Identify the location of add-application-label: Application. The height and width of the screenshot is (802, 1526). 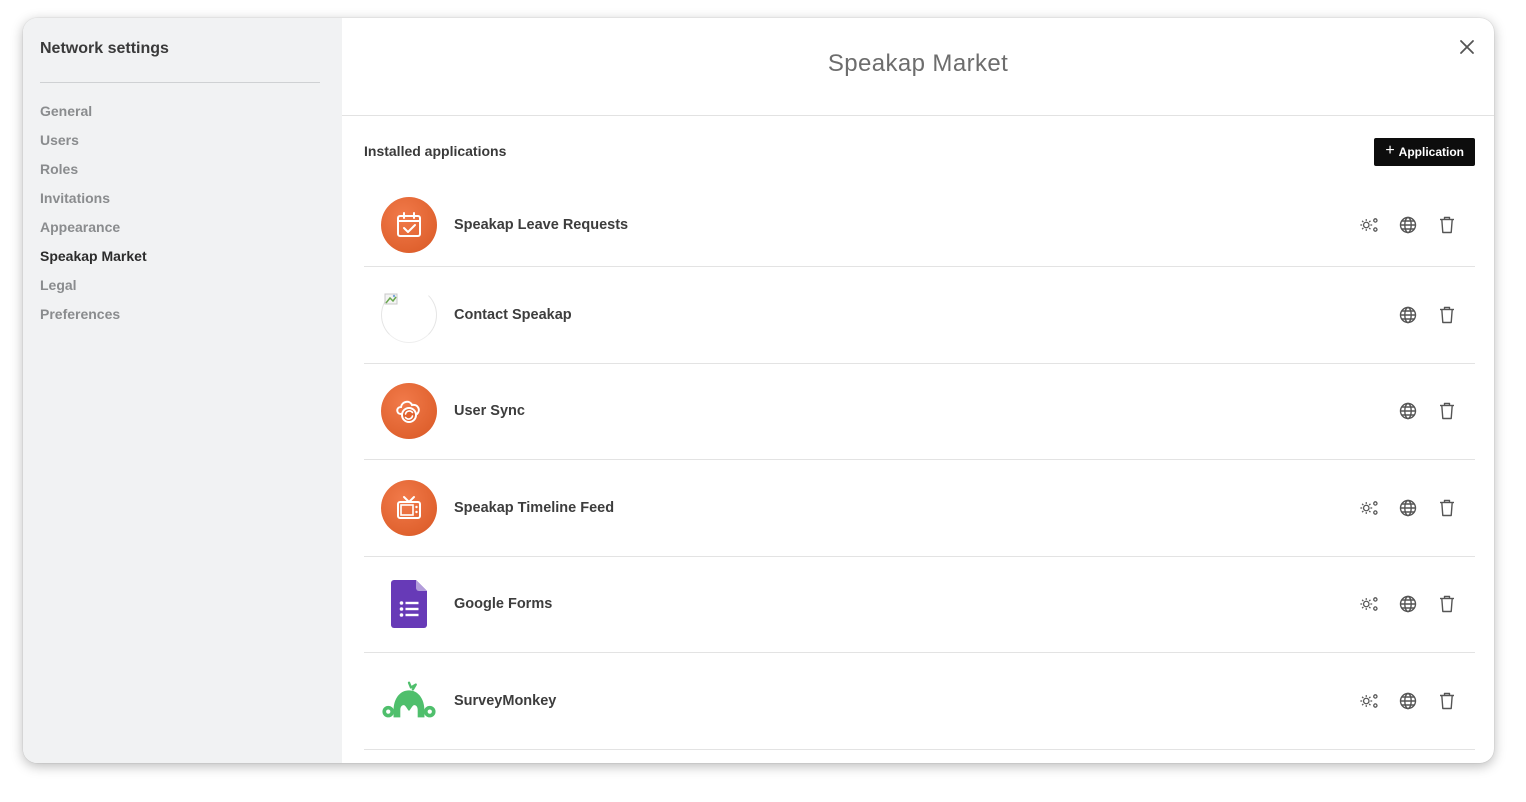
(1431, 151).